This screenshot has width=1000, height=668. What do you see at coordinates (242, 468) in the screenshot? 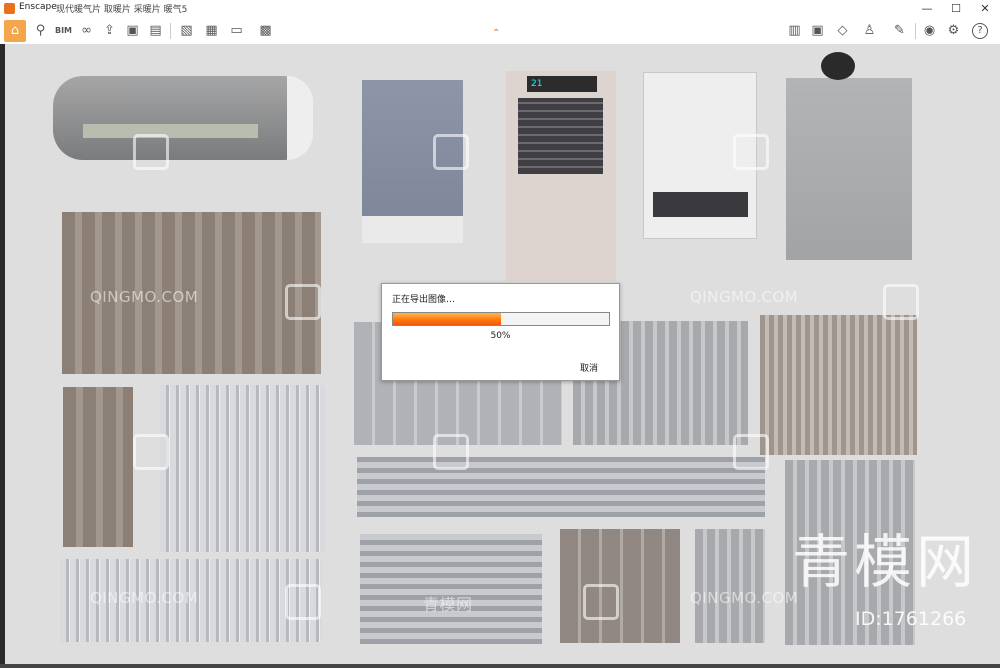
I see `radiator-column-white` at bounding box center [242, 468].